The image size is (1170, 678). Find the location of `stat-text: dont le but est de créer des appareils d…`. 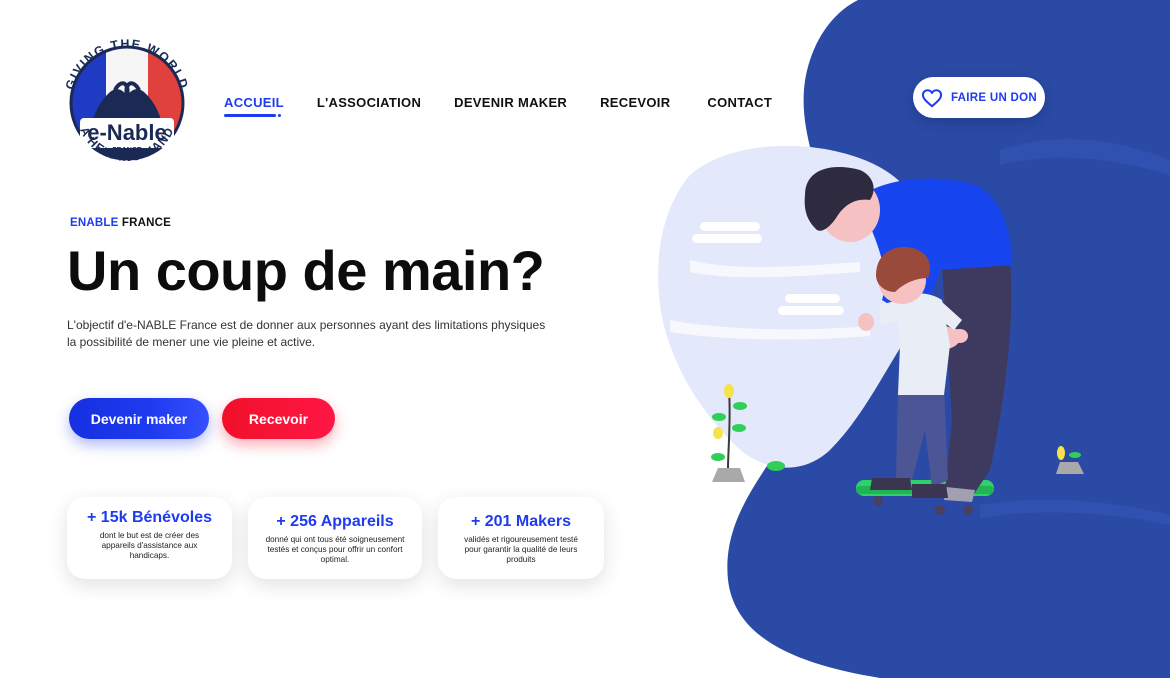

stat-text: dont le but est de créer des appareils d… is located at coordinates (149, 545).